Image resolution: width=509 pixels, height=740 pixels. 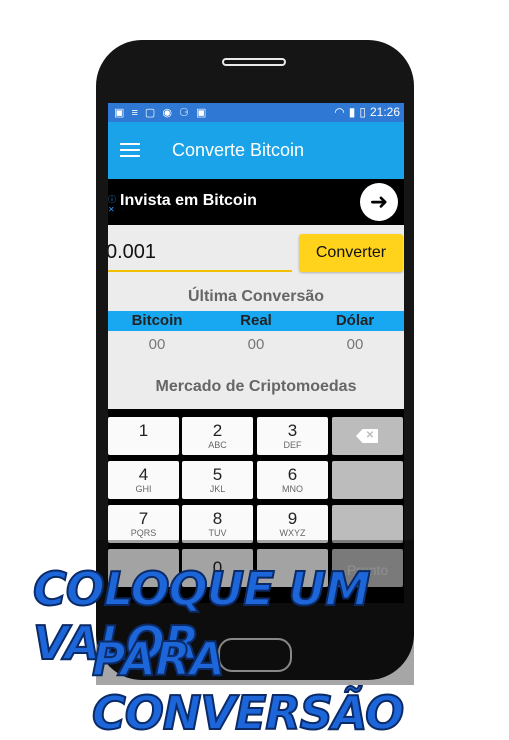 I want to click on column-header-dolar: Dólar, so click(x=355, y=320).